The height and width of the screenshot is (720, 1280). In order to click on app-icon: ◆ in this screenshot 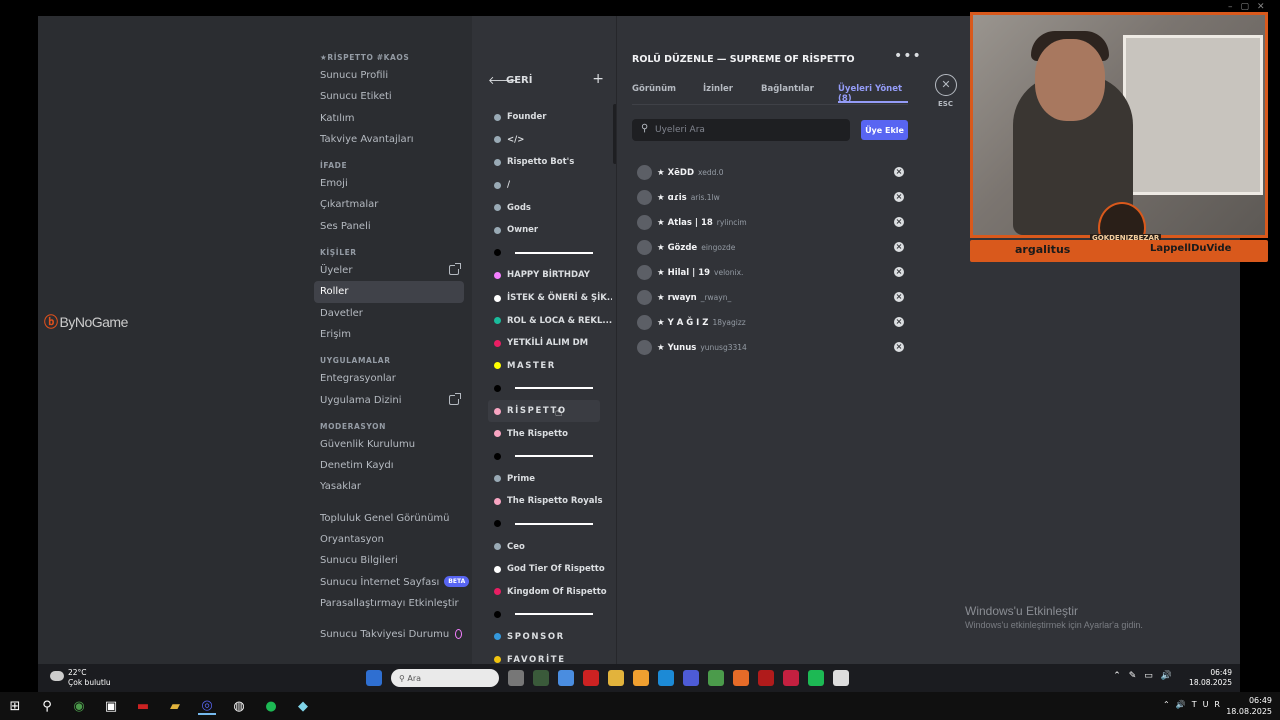, I will do `click(303, 706)`.